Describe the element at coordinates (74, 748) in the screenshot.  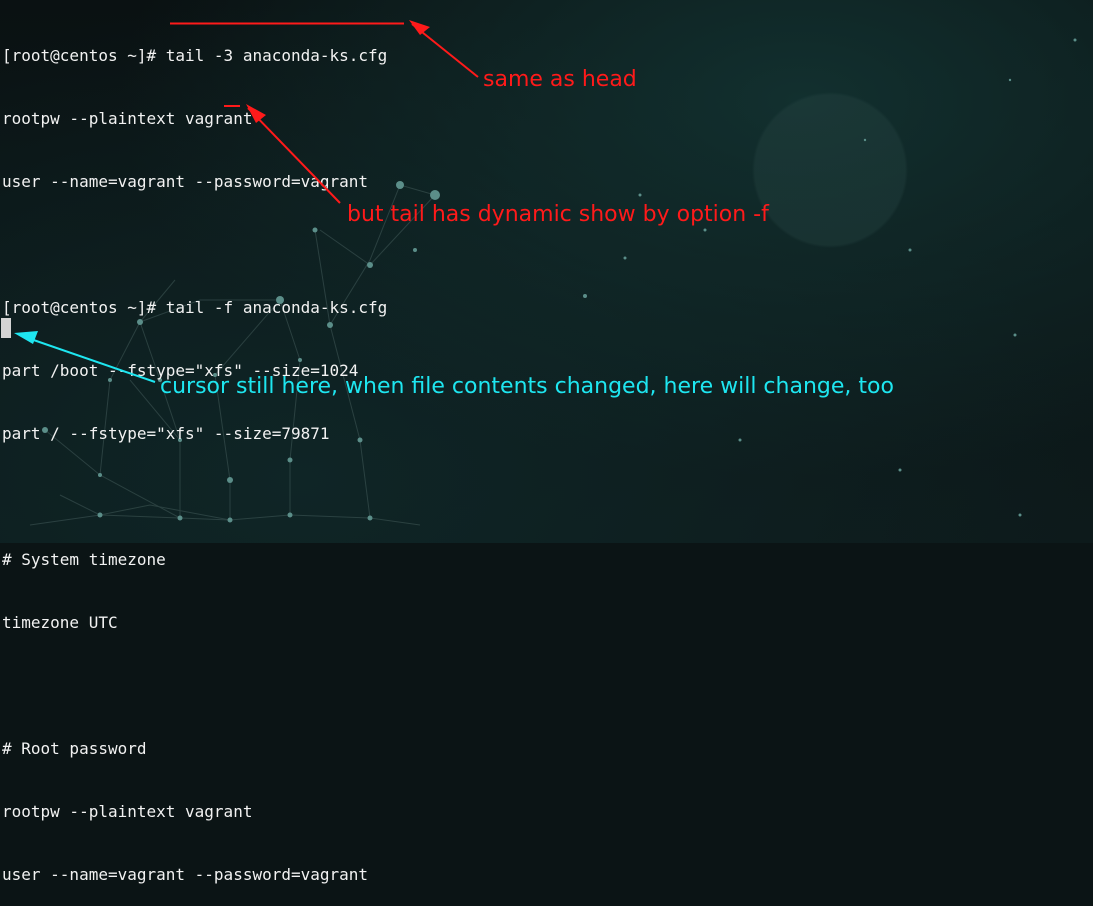
I see `terminal-line: # Root password` at that location.